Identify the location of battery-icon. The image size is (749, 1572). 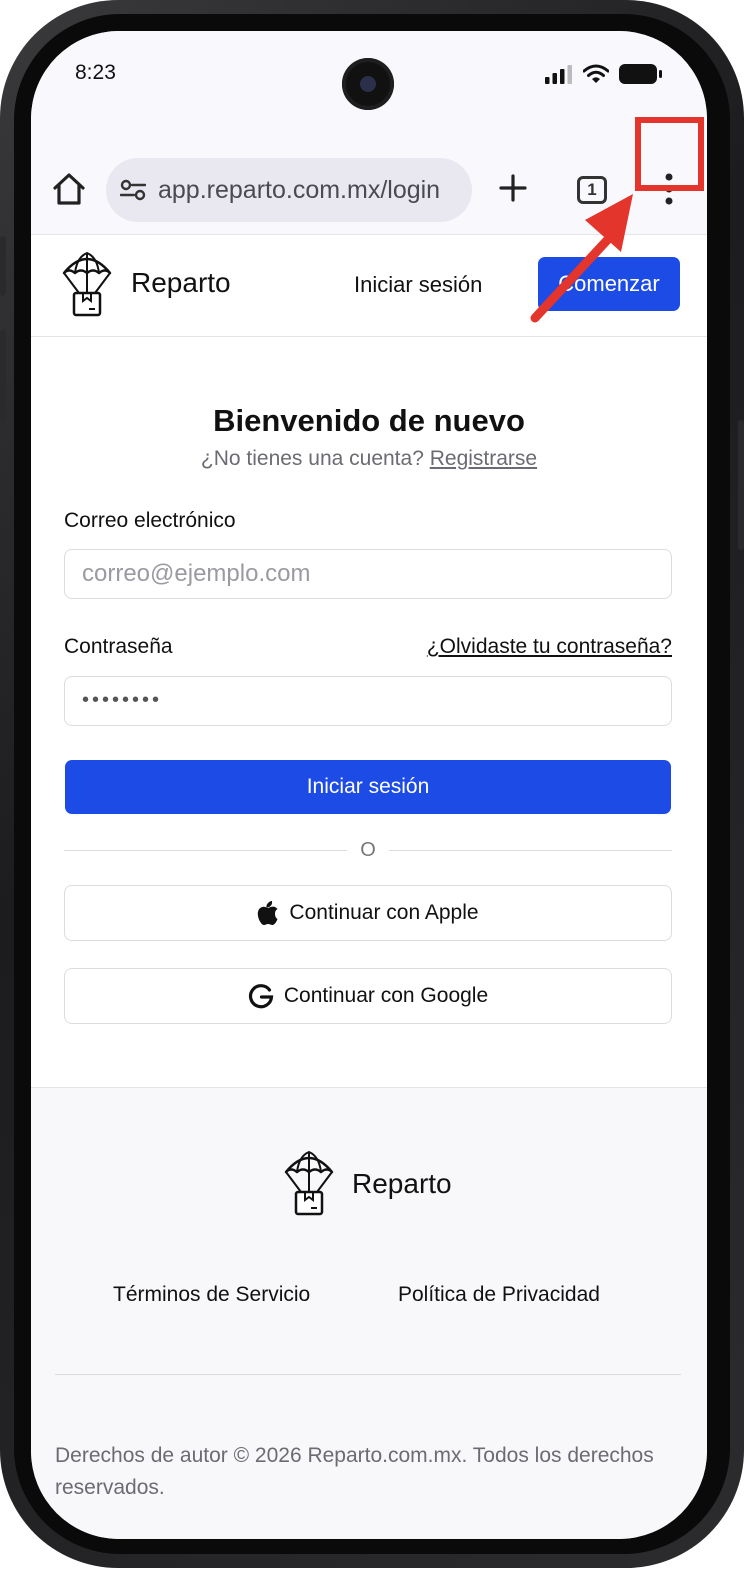
(640, 74).